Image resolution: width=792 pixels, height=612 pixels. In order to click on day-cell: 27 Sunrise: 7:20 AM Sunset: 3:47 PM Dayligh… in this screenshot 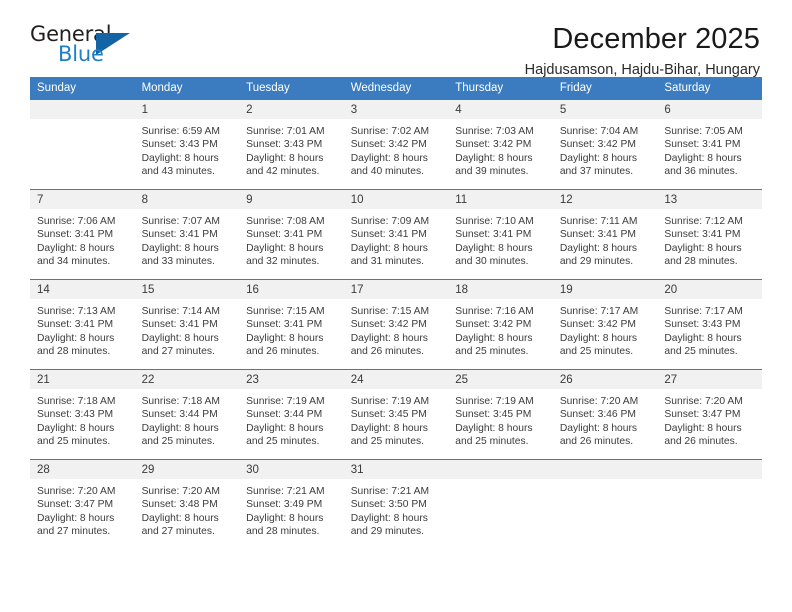, I will do `click(709, 414)`.